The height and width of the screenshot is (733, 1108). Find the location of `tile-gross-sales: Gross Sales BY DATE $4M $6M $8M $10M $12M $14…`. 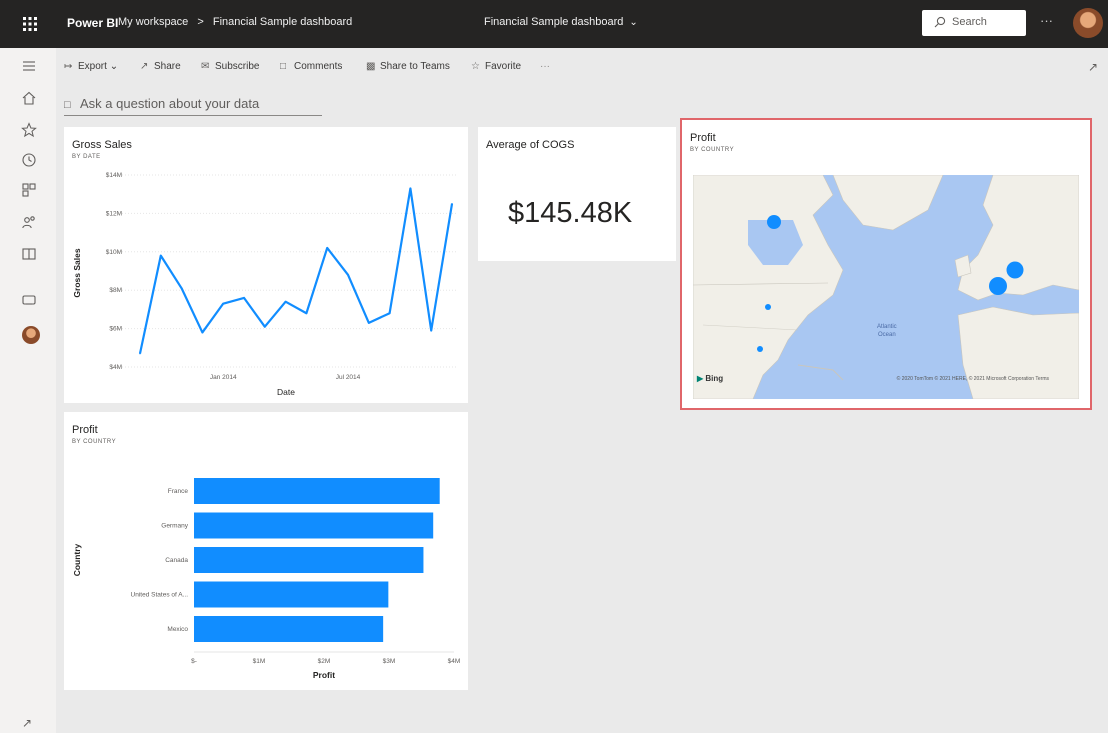

tile-gross-sales: Gross Sales BY DATE $4M $6M $8M $10M $12M $14… is located at coordinates (266, 265).